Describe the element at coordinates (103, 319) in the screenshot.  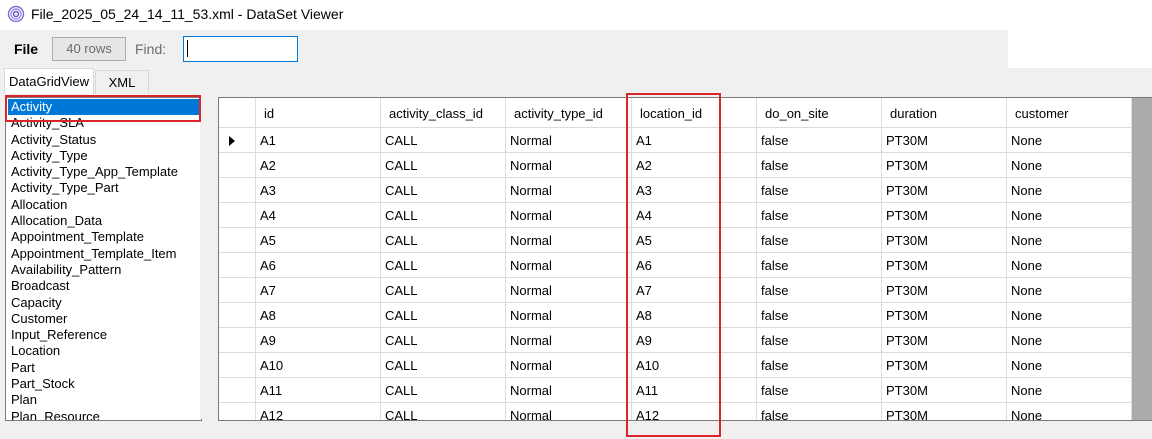
I see `table-list-item: Customer` at that location.